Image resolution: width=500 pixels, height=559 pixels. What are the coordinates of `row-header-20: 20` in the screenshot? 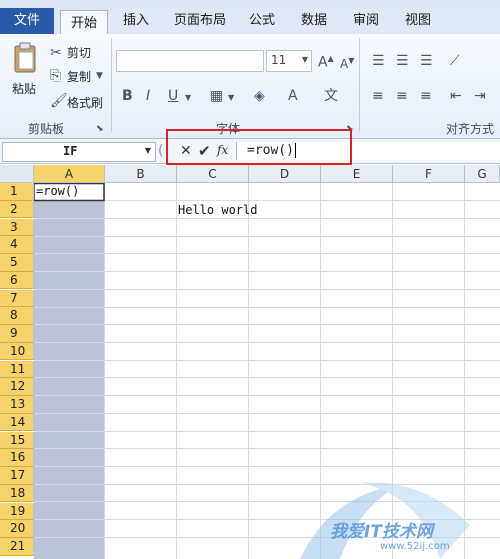 It's located at (17, 529).